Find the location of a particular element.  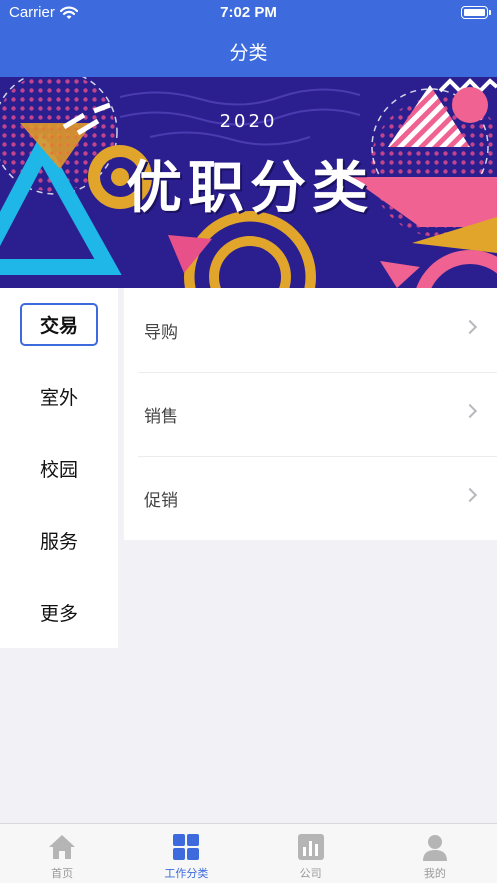

sidebar-item-service: 服务 is located at coordinates (59, 540).